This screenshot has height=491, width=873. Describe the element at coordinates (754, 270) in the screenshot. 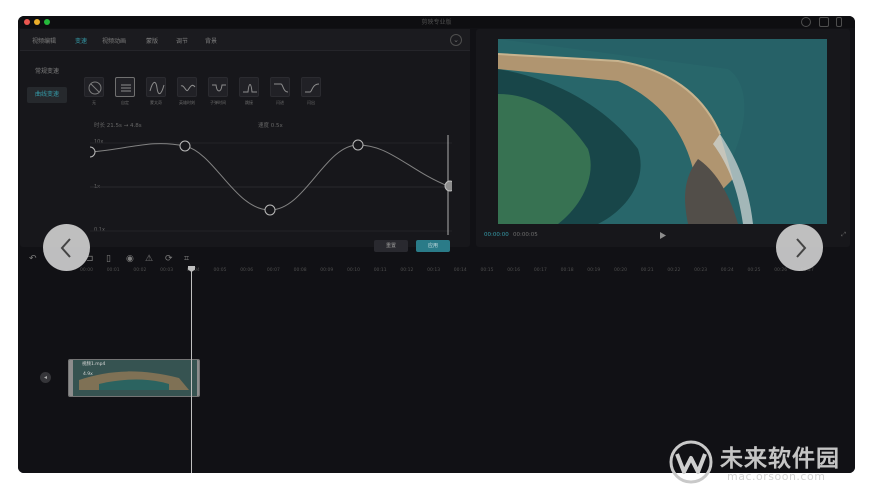

I see `ruler-tick-label: 00:25` at that location.